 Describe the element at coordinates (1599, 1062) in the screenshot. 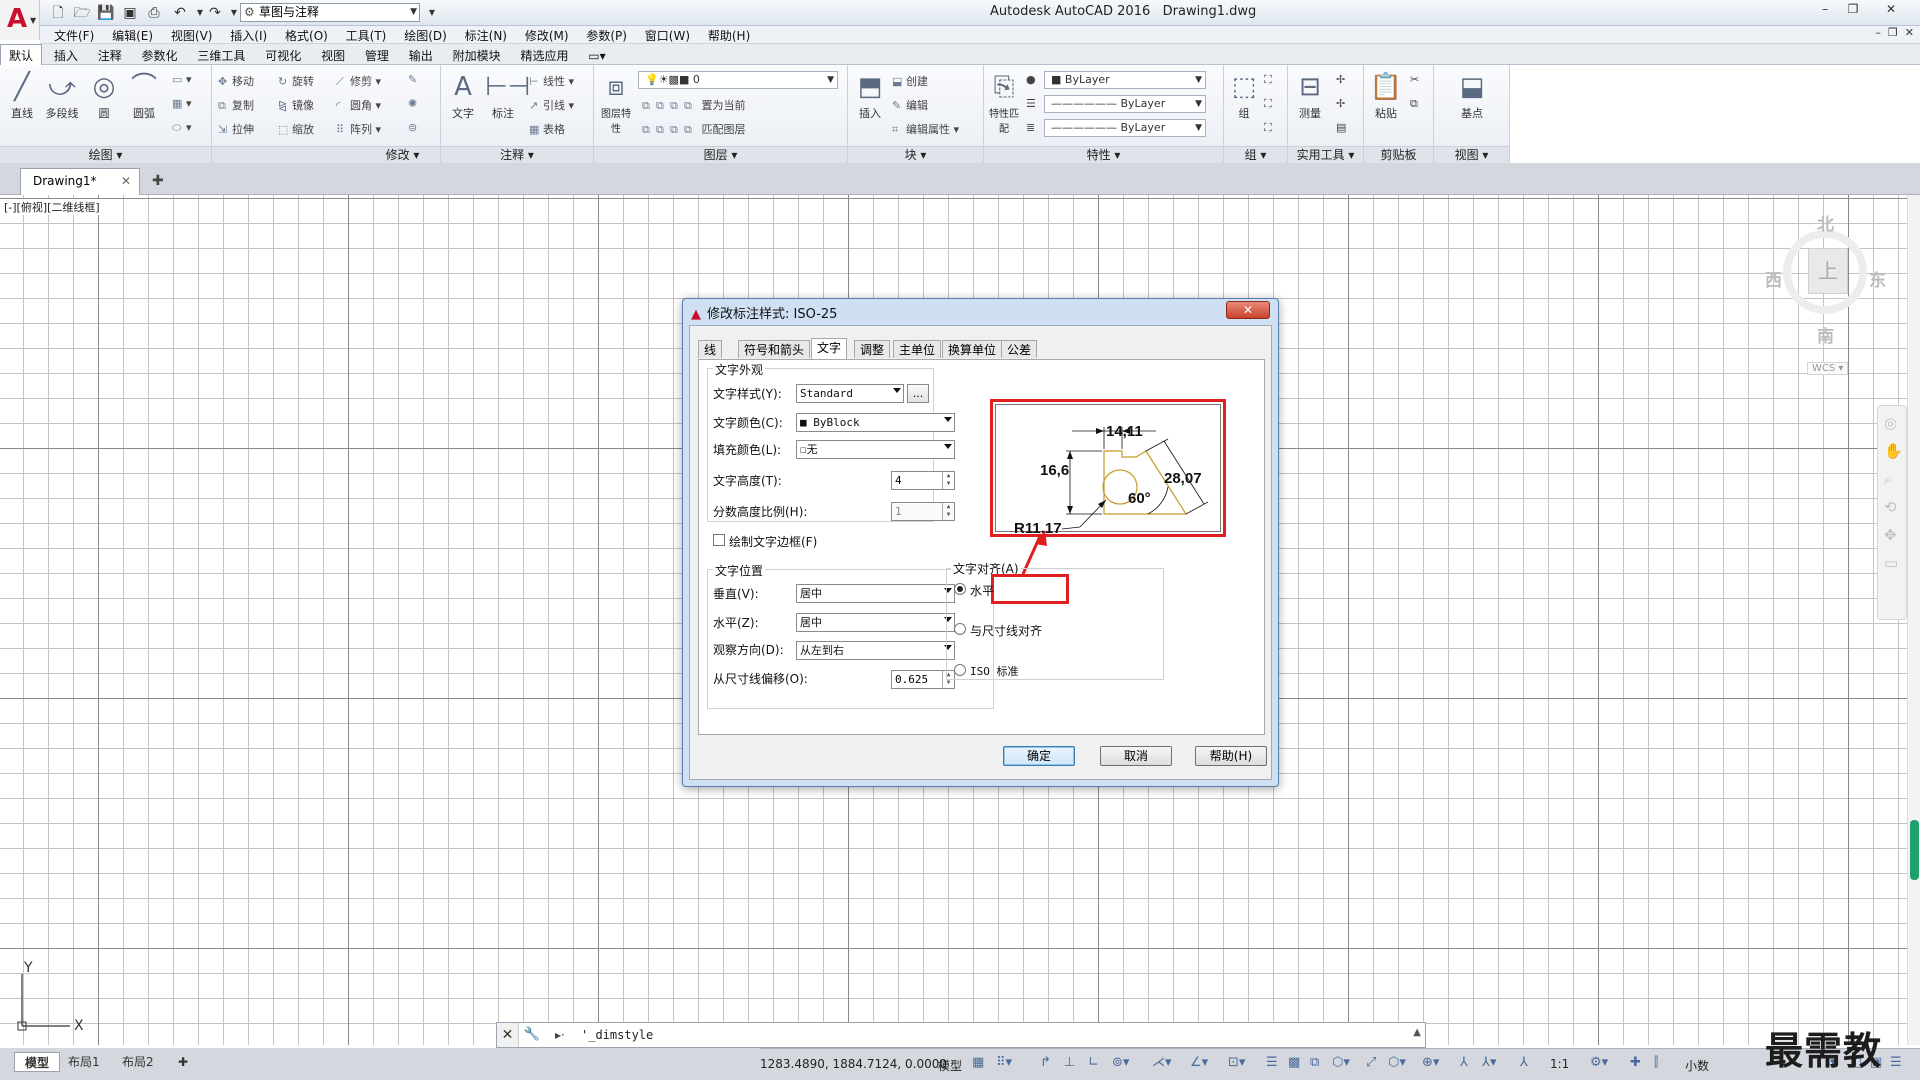

I see `workspace-gear-icon: ⚙▾` at that location.